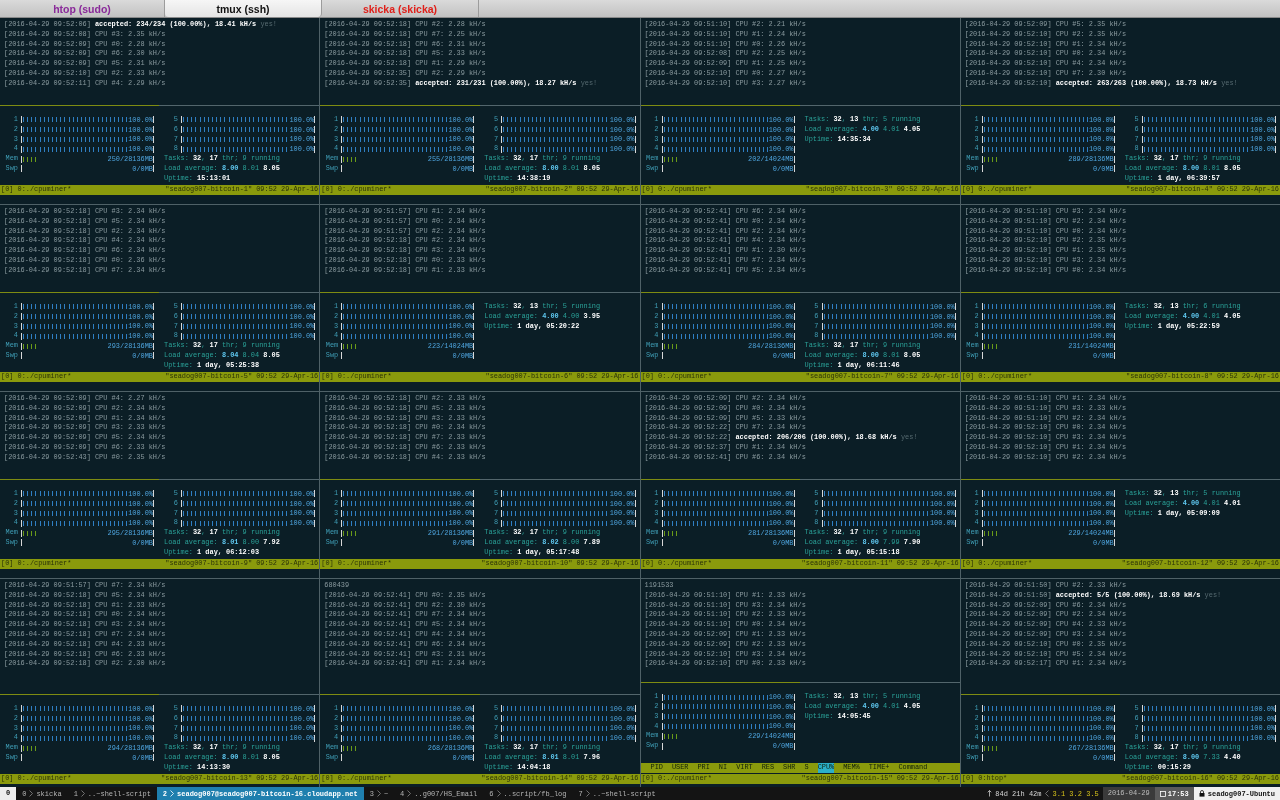 Image resolution: width=1280 pixels, height=800 pixels. Describe the element at coordinates (1201, 793) in the screenshot. I see `lock-icon` at that location.